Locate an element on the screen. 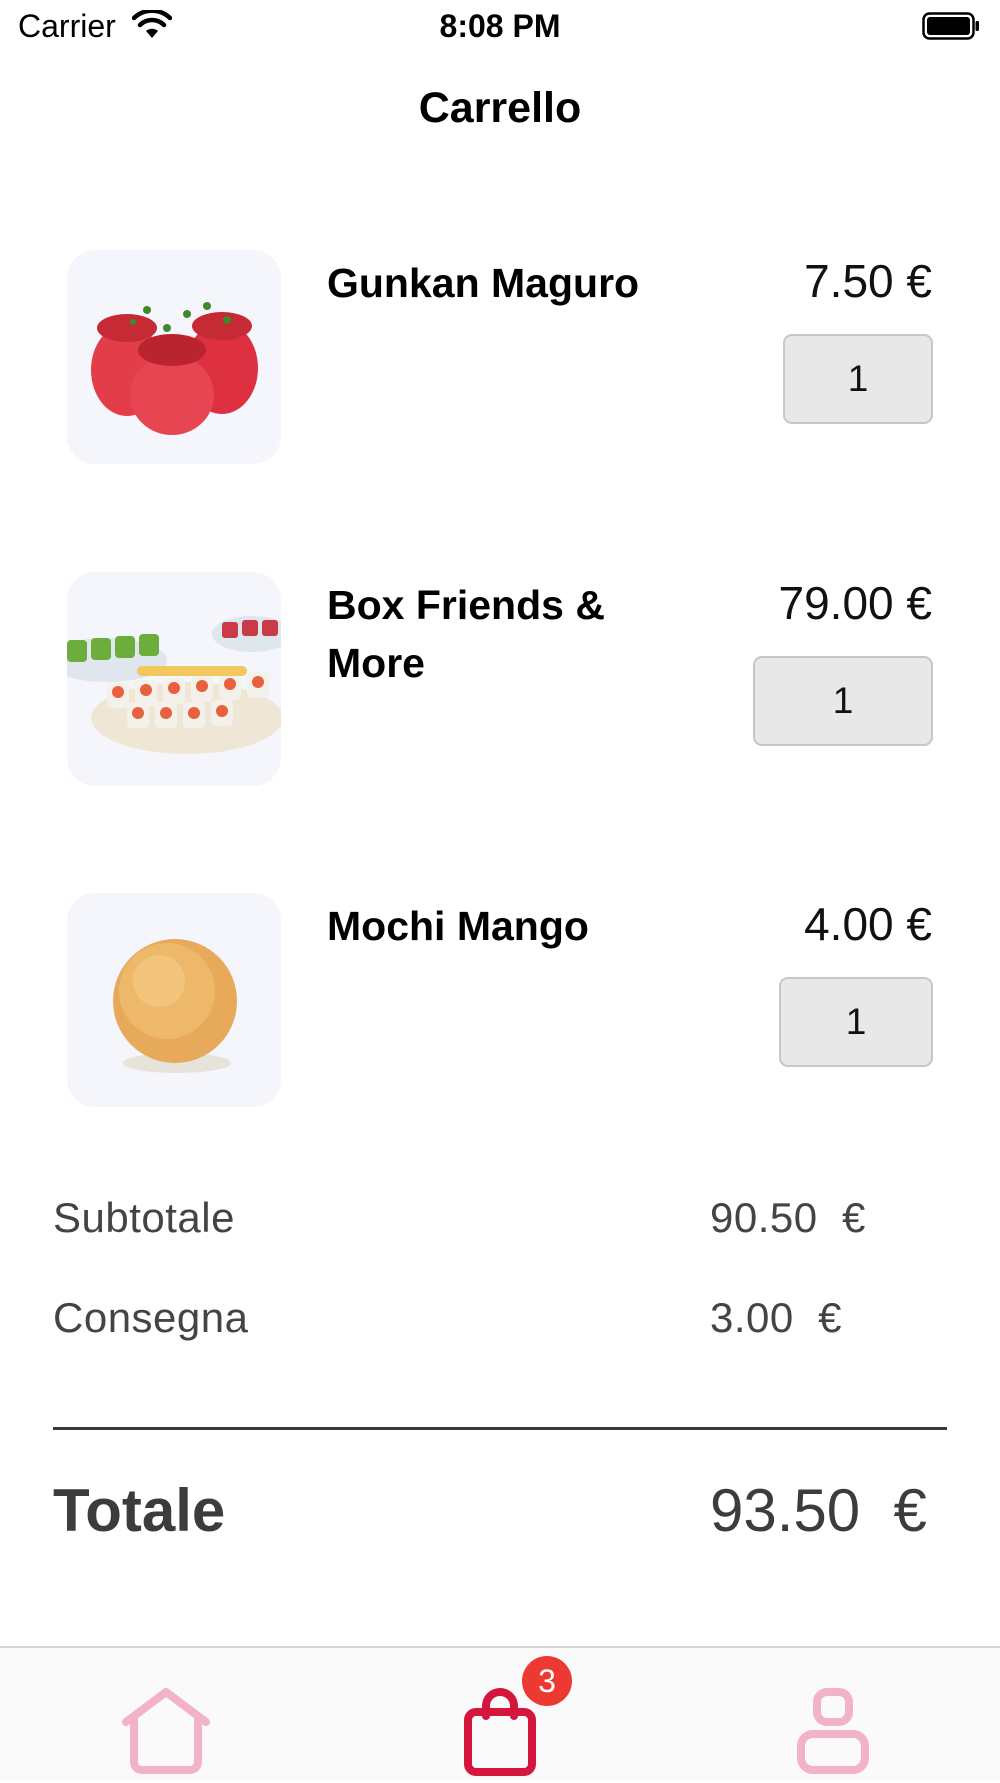  home-icon is located at coordinates (166, 1731).